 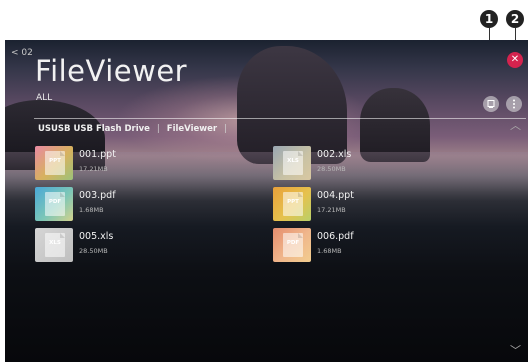 What do you see at coordinates (97, 154) in the screenshot?
I see `file-name: 001.ppt` at bounding box center [97, 154].